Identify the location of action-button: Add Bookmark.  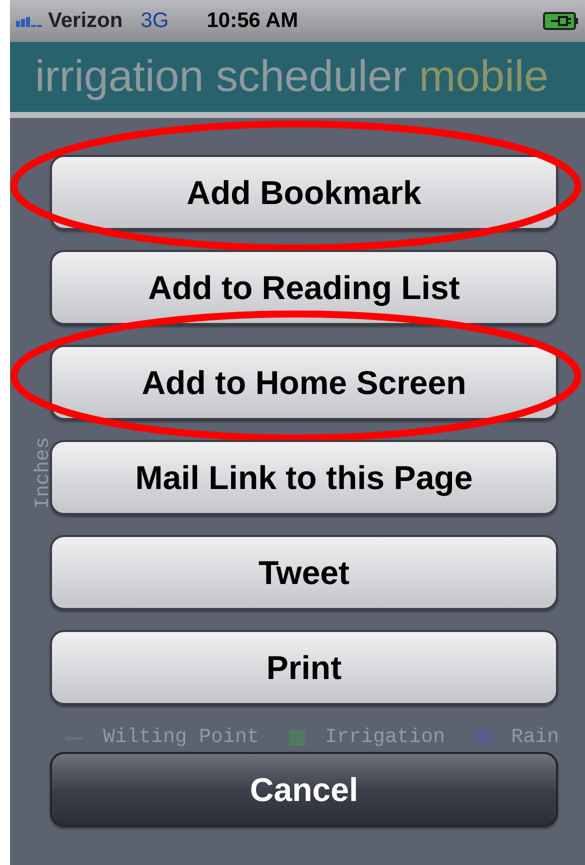
(304, 192).